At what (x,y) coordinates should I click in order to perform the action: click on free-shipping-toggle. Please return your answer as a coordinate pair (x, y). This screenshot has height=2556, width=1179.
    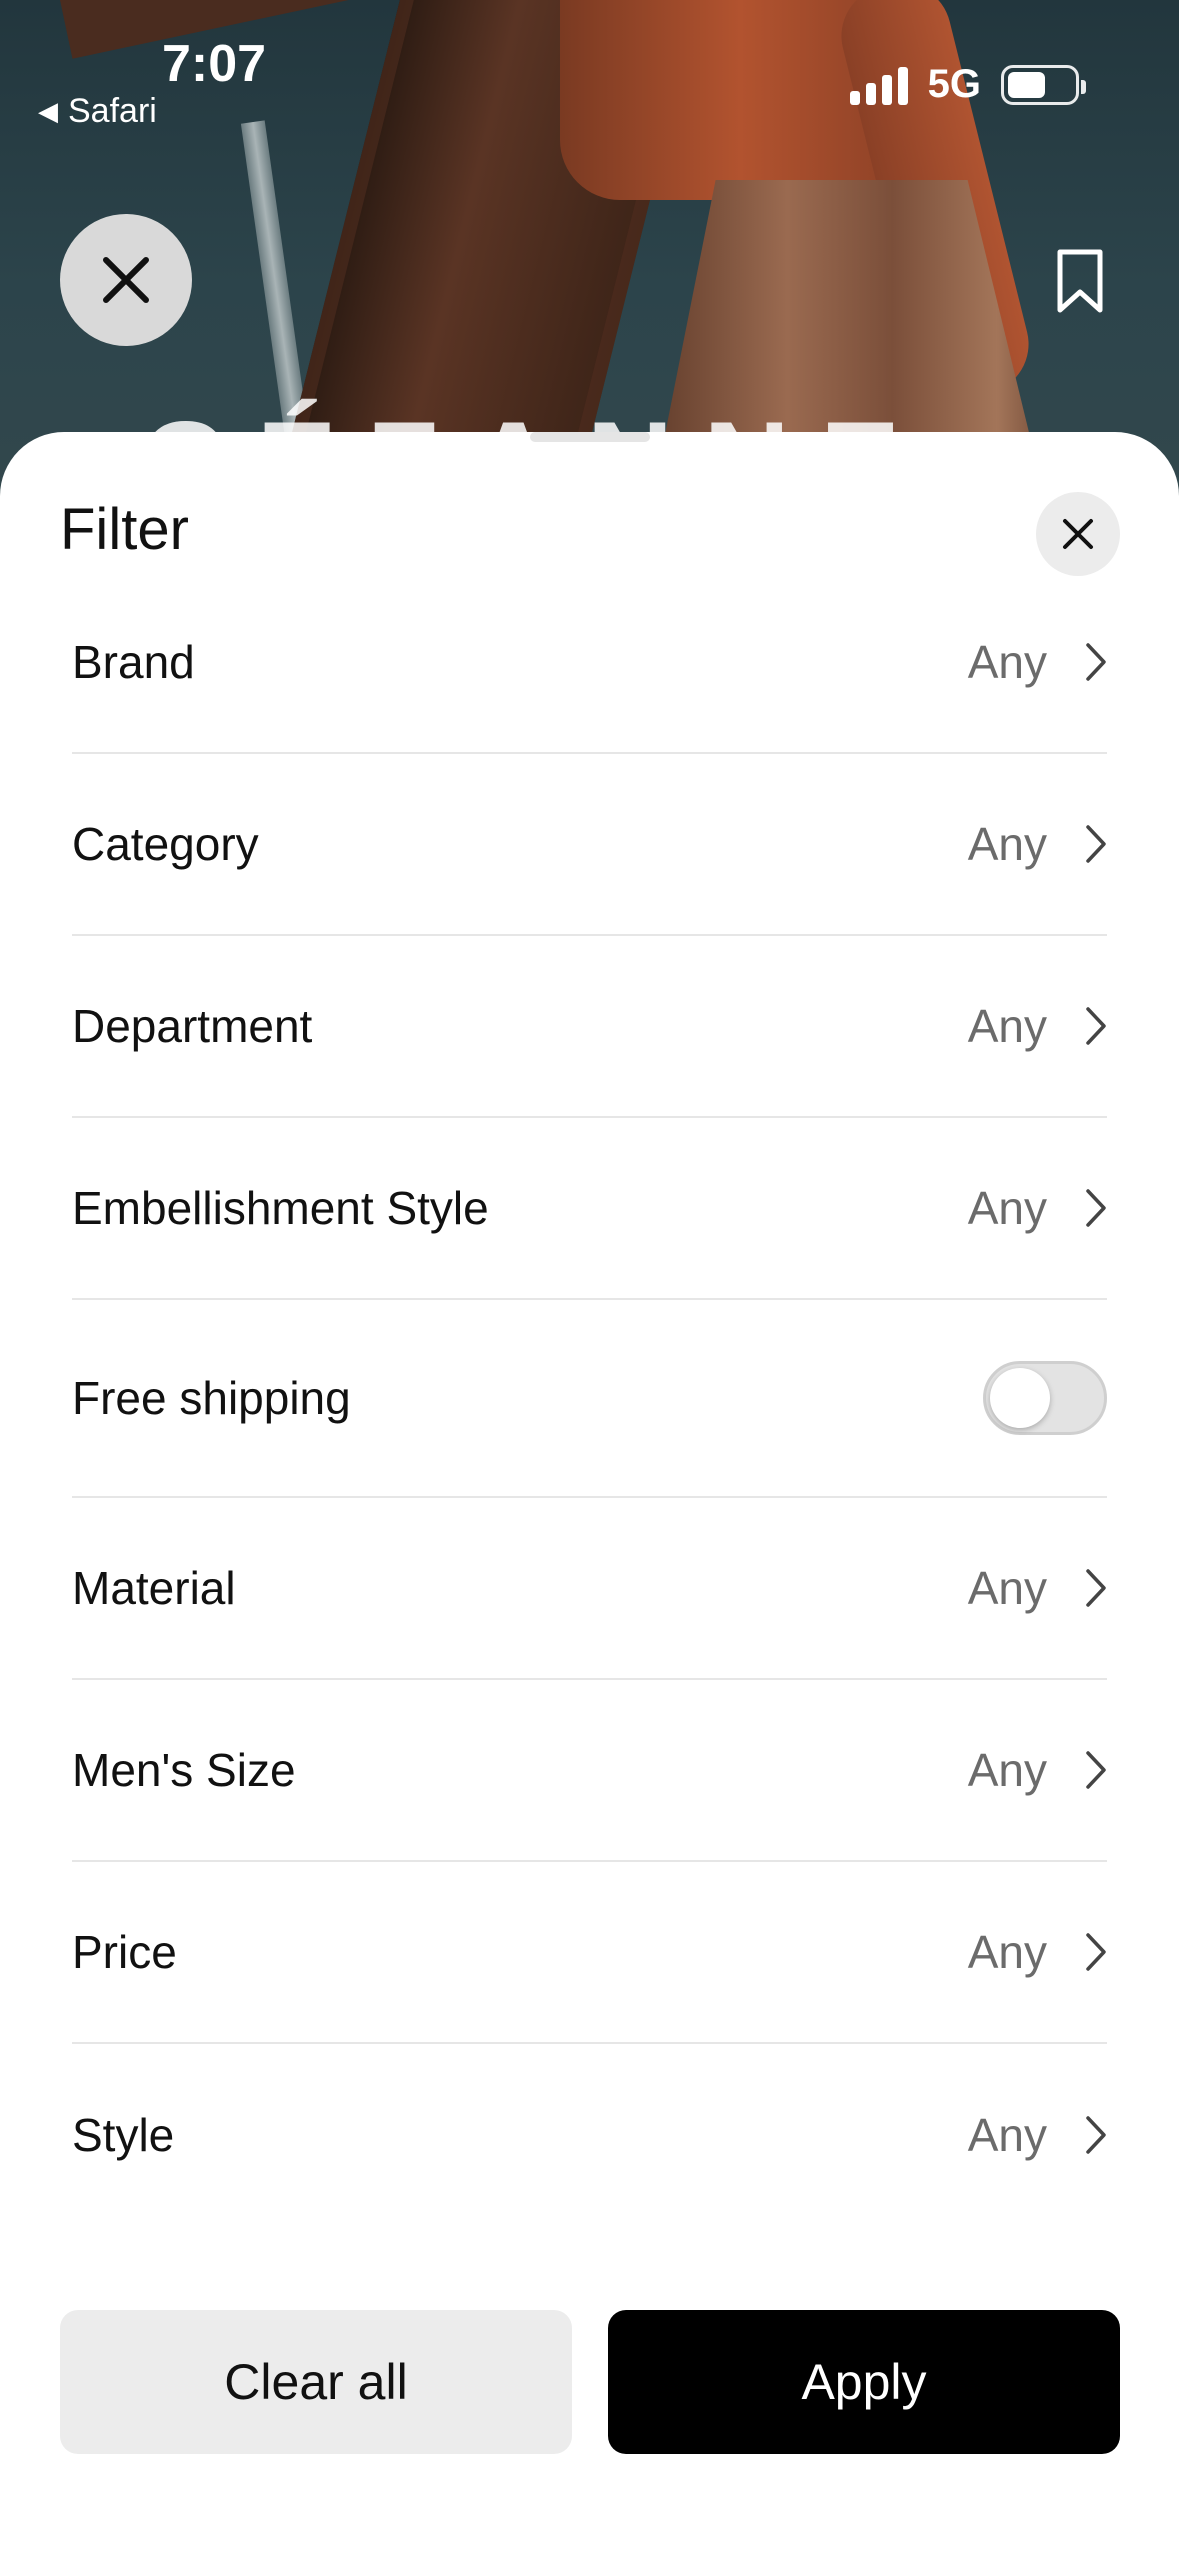
    Looking at the image, I should click on (1045, 1398).